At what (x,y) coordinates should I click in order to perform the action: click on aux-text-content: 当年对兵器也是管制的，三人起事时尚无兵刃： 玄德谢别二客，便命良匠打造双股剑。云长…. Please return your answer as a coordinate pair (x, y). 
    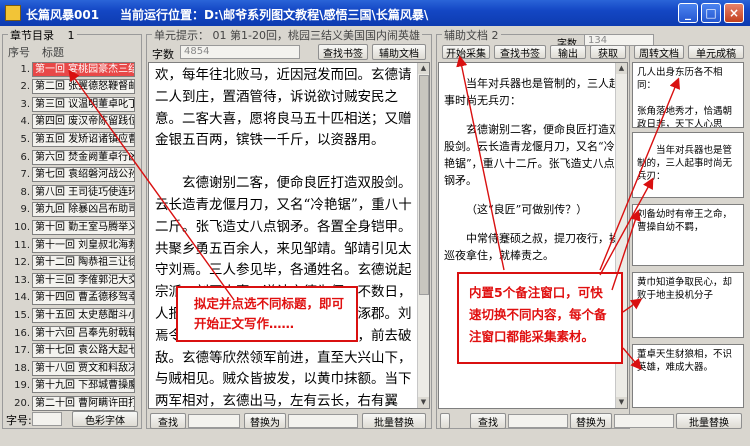
    Looking at the image, I should click on (533, 169).